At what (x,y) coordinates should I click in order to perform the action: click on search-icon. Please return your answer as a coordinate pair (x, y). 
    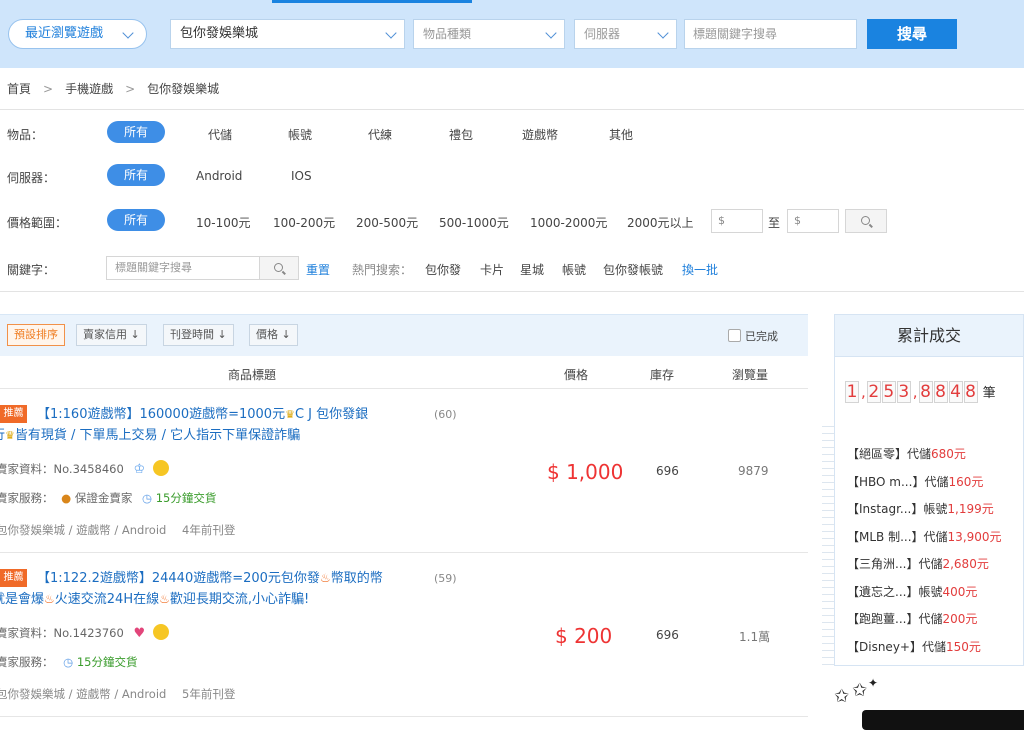
    Looking at the image, I should click on (865, 220).